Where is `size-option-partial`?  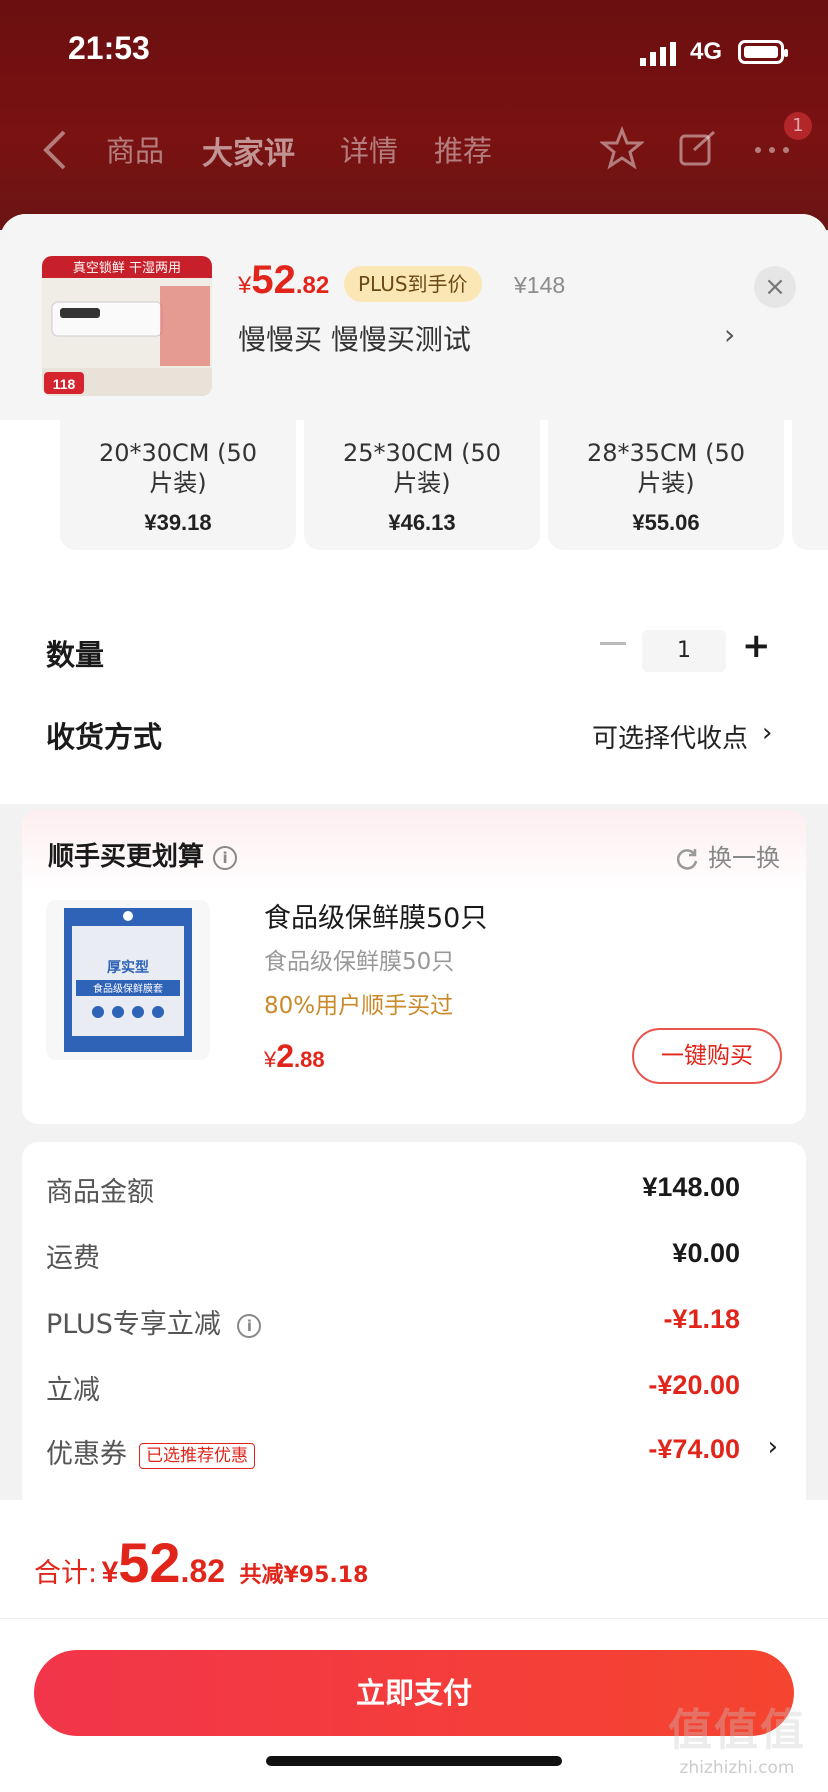 size-option-partial is located at coordinates (810, 477).